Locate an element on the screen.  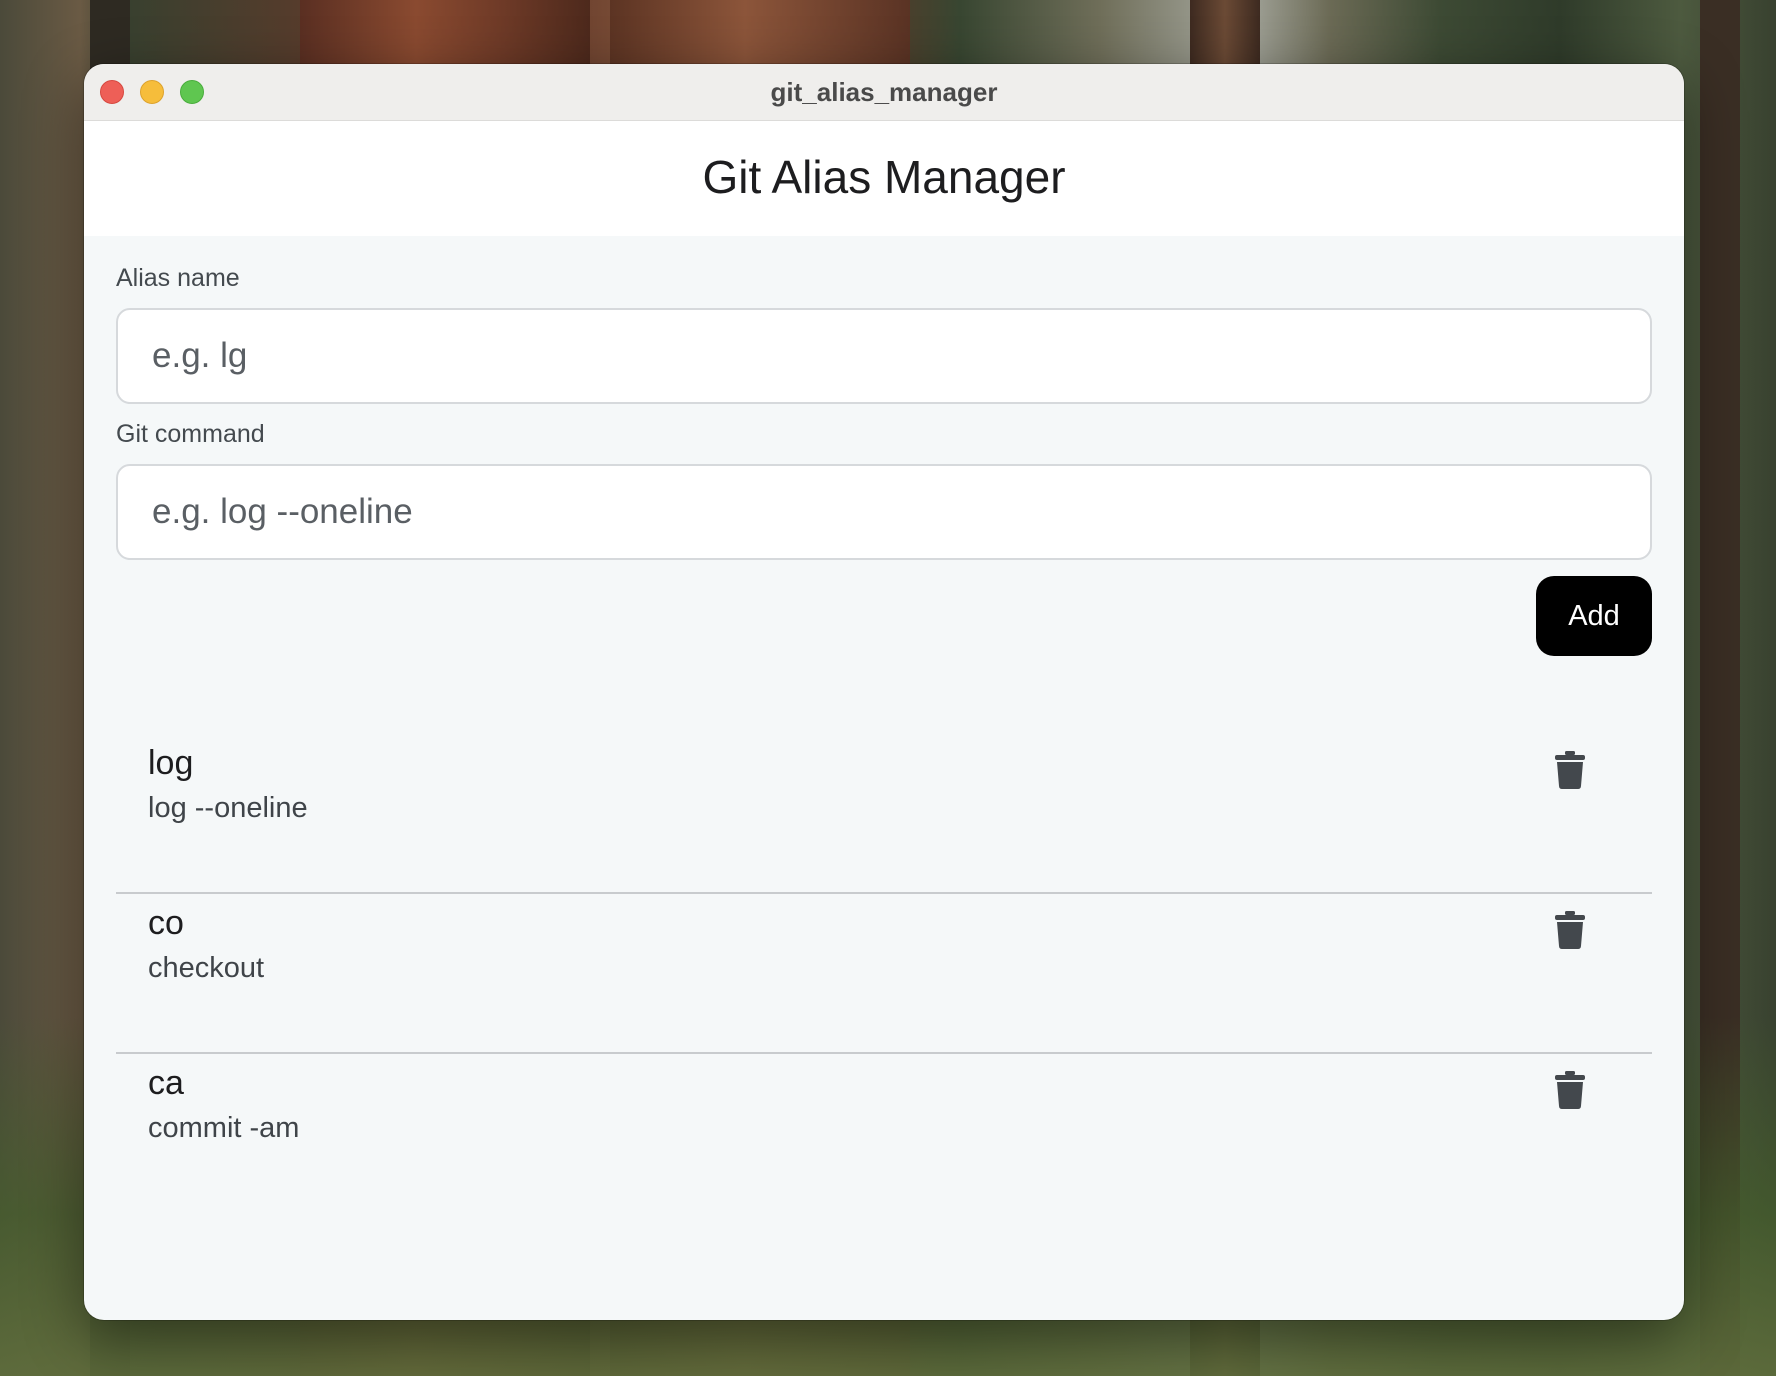
window-titlebar: git_alias_manager is located at coordinates (884, 92).